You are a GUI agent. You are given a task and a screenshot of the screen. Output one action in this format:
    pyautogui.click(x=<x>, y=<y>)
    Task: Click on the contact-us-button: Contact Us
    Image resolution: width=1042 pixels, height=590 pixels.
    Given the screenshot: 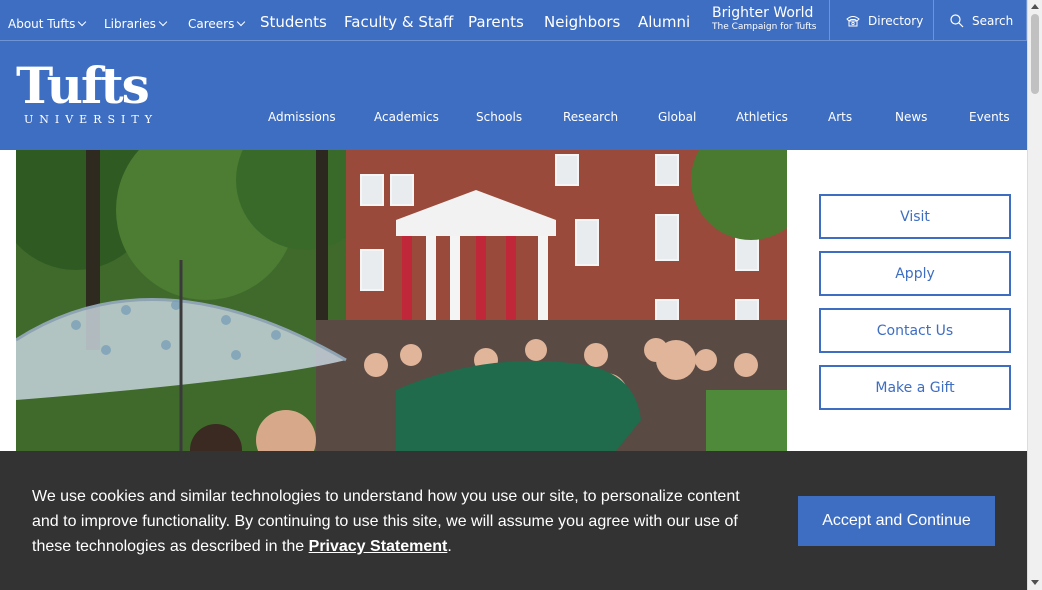 What is the action you would take?
    pyautogui.click(x=915, y=330)
    